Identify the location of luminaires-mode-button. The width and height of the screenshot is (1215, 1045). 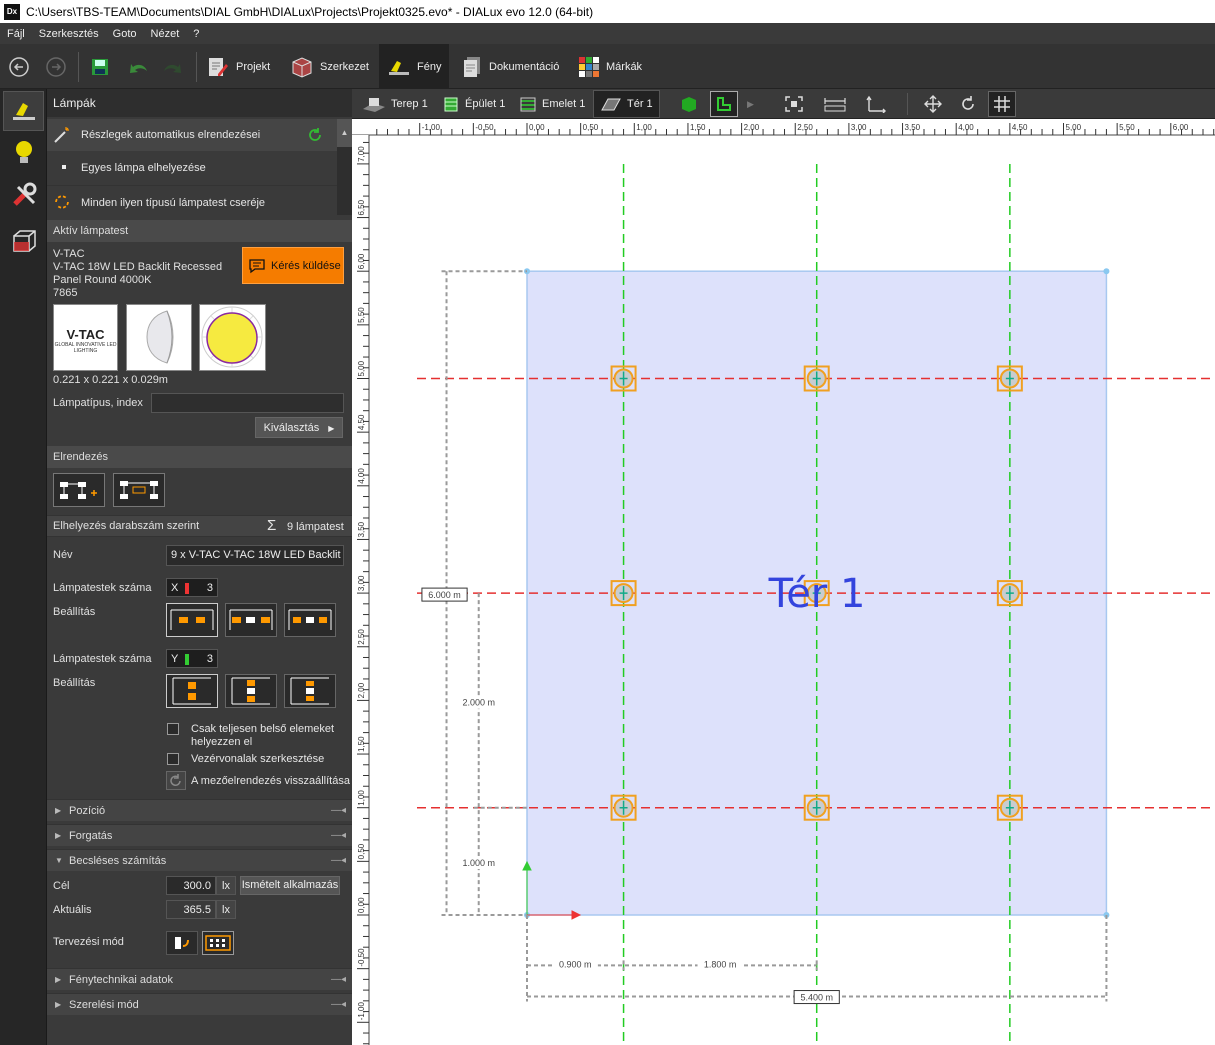
(23, 111).